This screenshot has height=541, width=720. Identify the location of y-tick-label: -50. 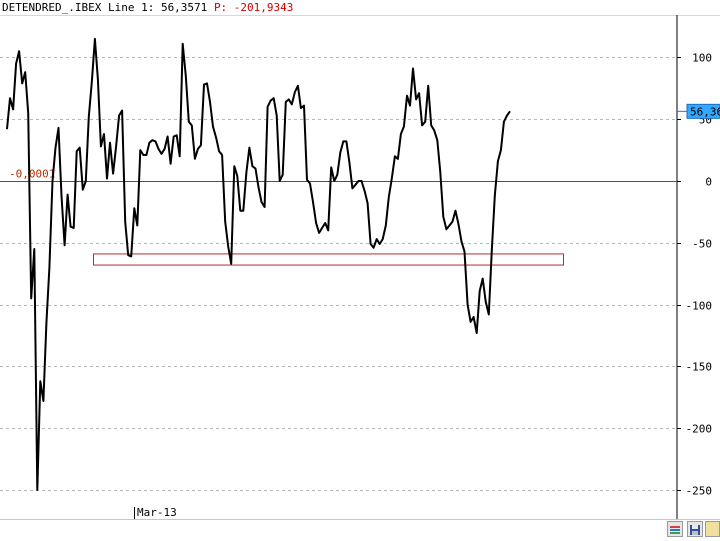
(702, 244).